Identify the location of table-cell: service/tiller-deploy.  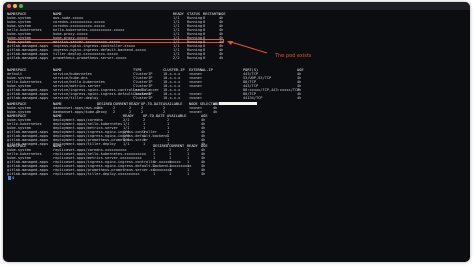
(76, 98).